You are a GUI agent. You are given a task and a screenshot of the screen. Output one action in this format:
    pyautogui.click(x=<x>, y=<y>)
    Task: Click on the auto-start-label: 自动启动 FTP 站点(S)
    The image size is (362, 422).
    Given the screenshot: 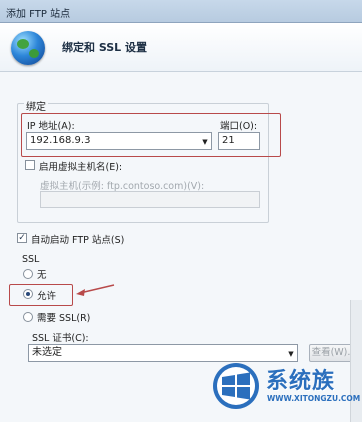 What is the action you would take?
    pyautogui.click(x=78, y=240)
    